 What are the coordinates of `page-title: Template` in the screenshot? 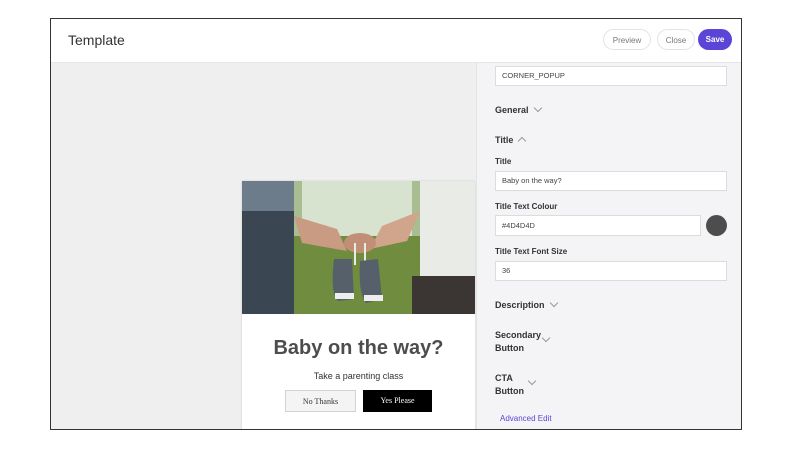 It's located at (96, 40).